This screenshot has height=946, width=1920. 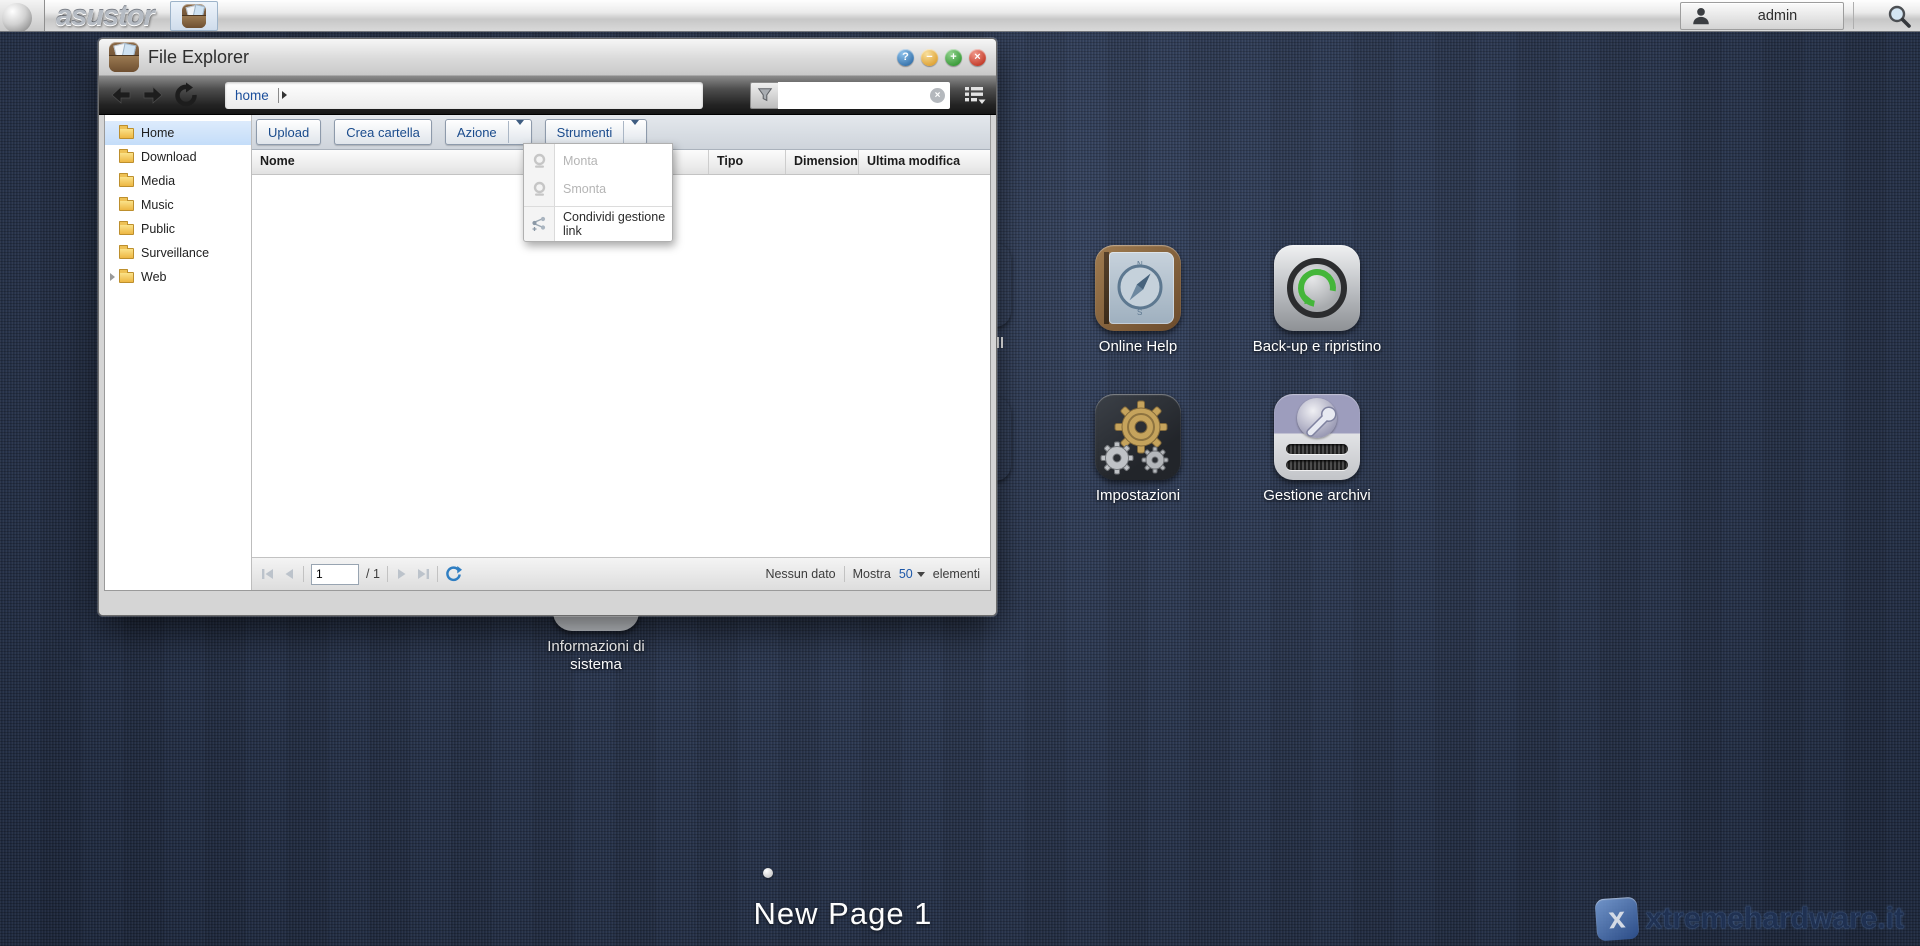 What do you see at coordinates (1317, 346) in the screenshot?
I see `icon-label: Back-up e ripristino` at bounding box center [1317, 346].